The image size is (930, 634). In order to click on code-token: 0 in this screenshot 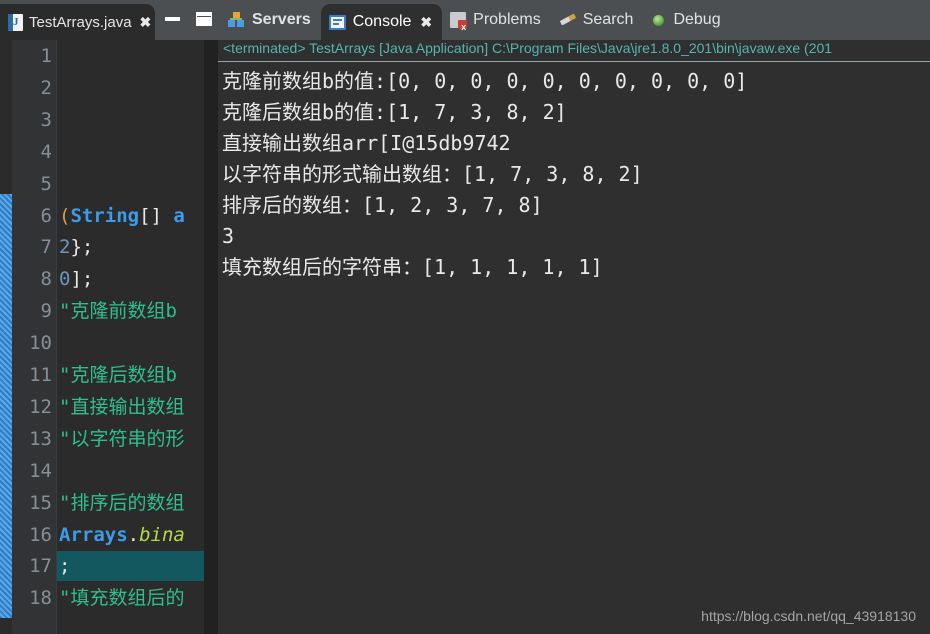, I will do `click(65, 279)`.